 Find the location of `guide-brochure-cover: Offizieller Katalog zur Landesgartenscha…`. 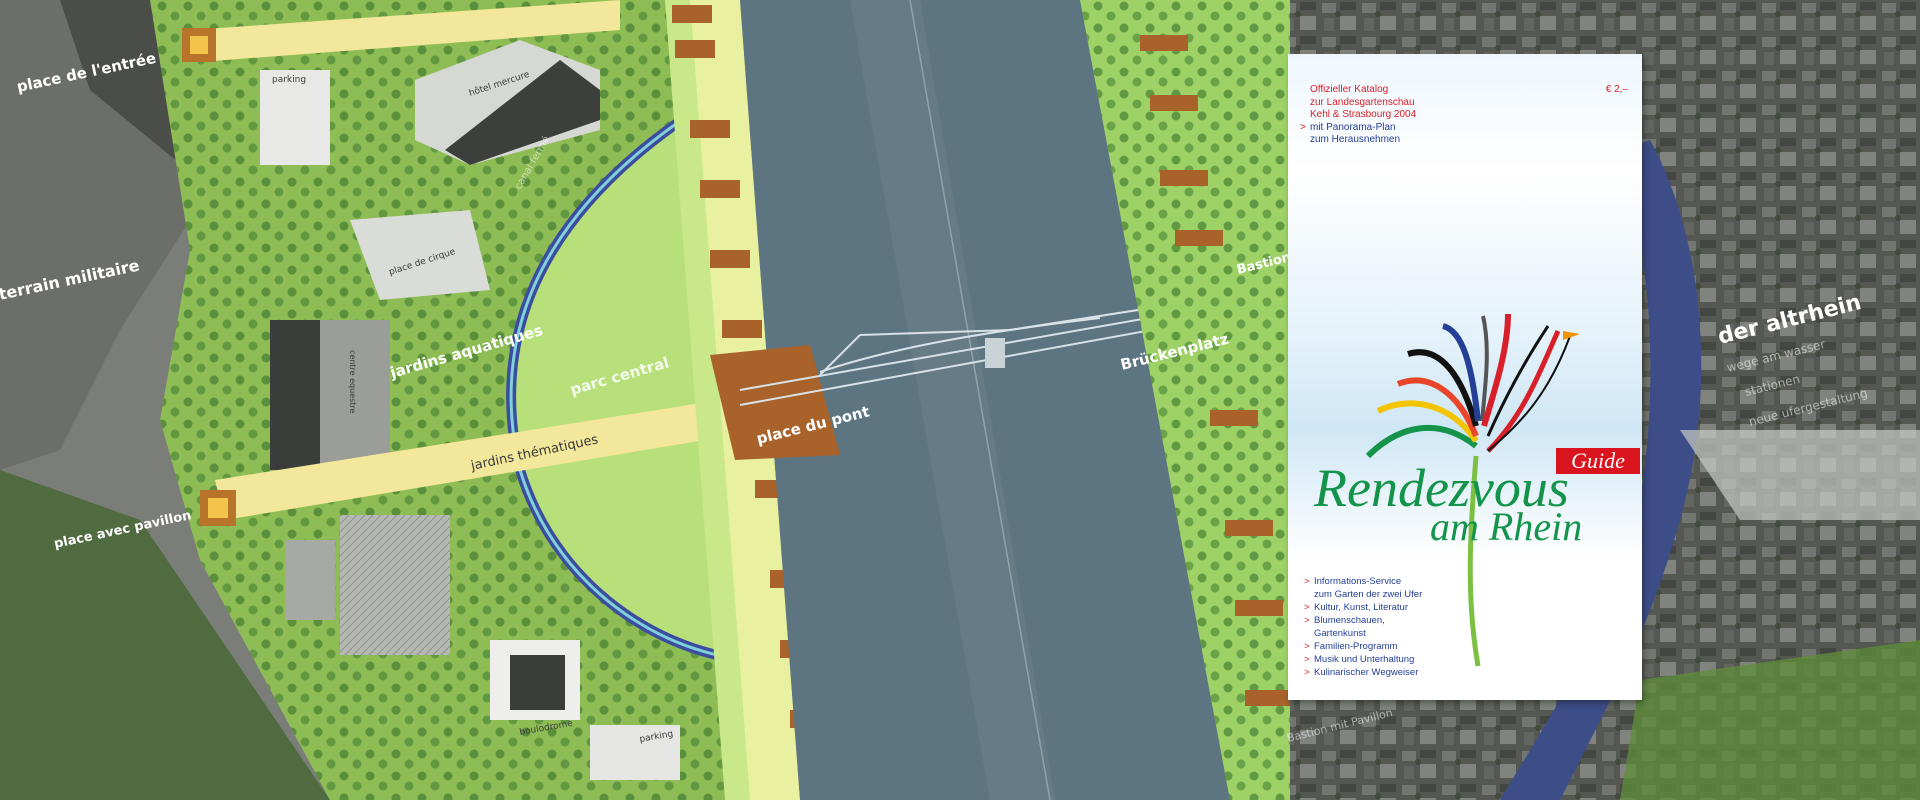

guide-brochure-cover: Offizieller Katalog zur Landesgartenscha… is located at coordinates (1465, 377).